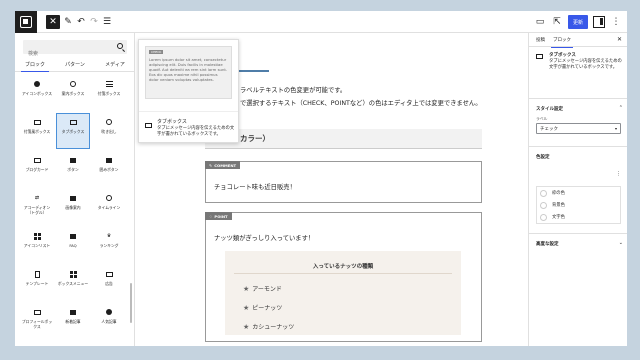 This screenshot has height=360, width=640. What do you see at coordinates (262, 289) in the screenshot?
I see `list-item: ★ アーモンド` at bounding box center [262, 289].